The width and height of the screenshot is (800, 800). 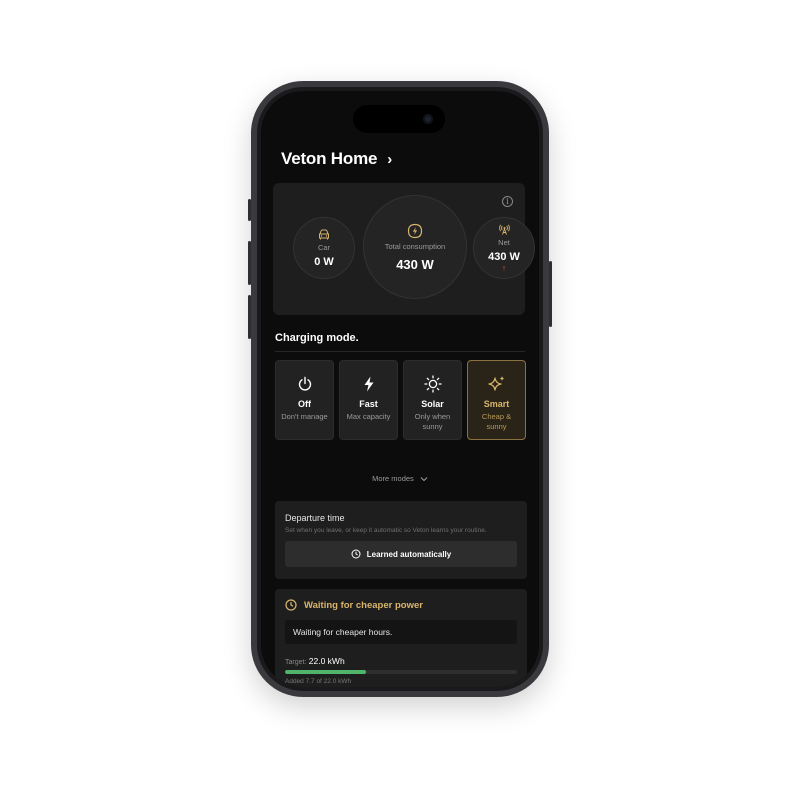 I want to click on mode-smart-button: Smart Cheap & sunny, so click(x=496, y=400).